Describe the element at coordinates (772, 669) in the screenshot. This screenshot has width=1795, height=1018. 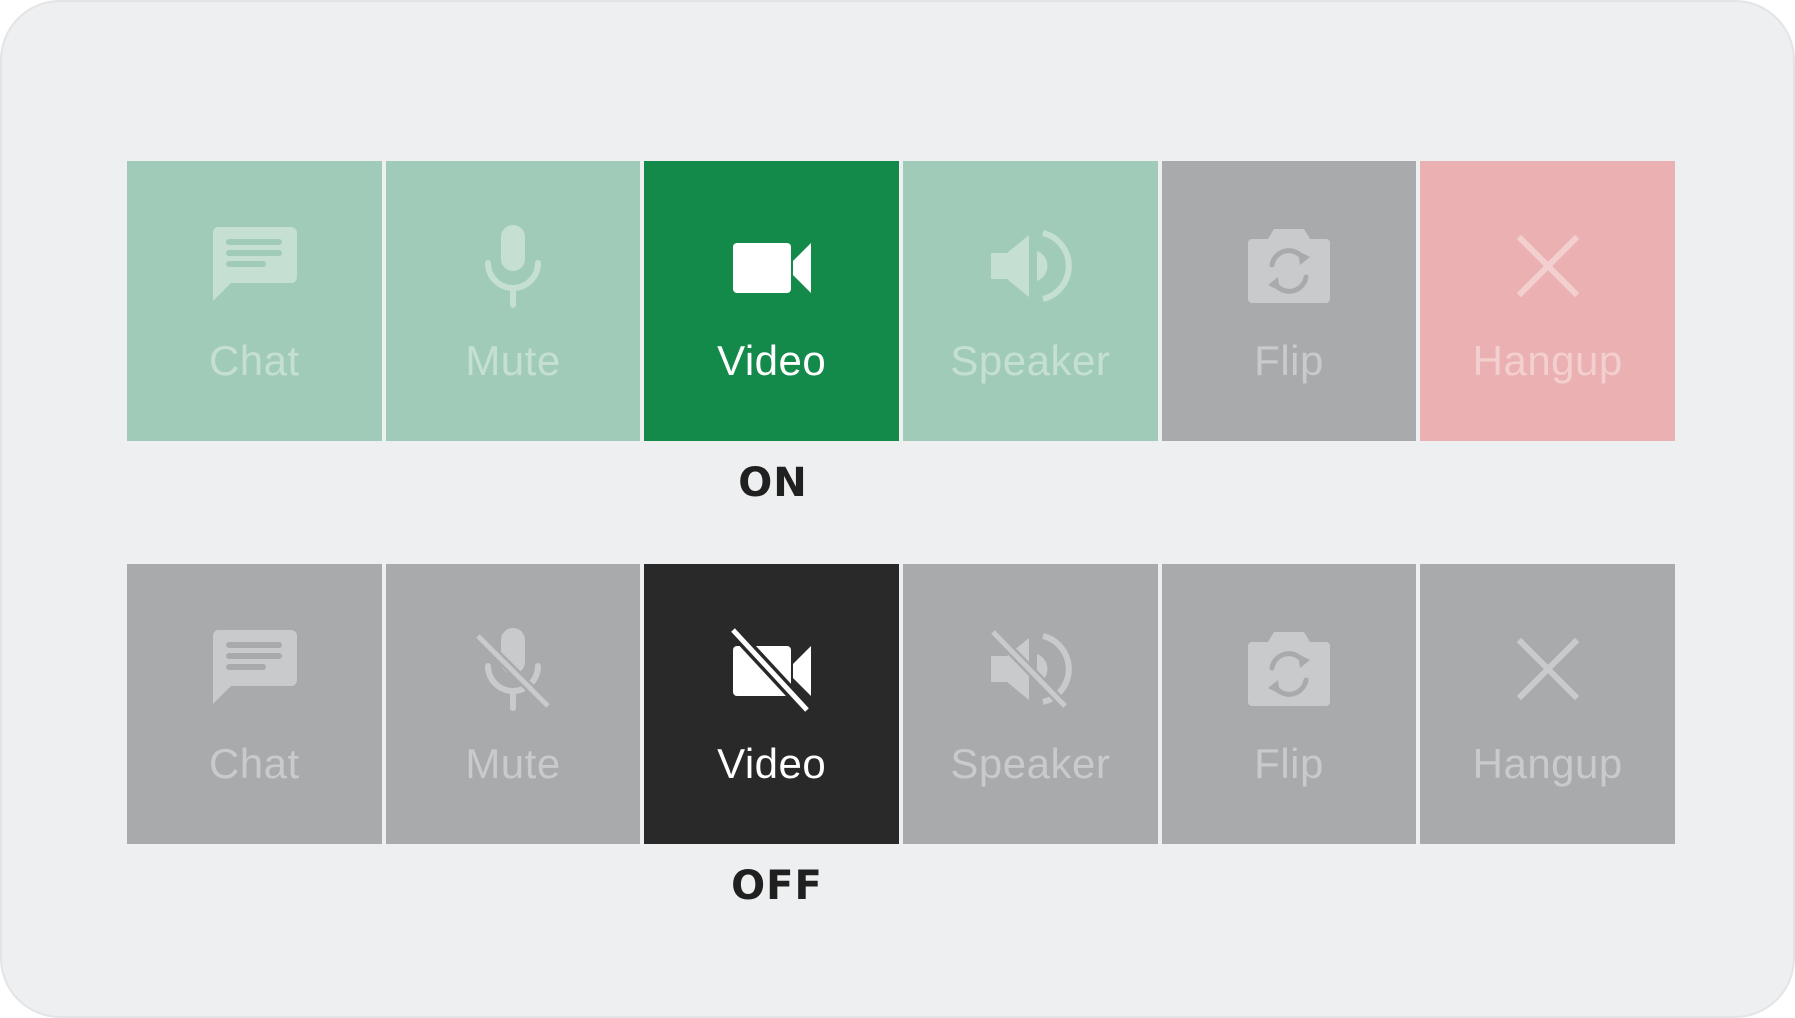
I see `video-camera-off-icon` at that location.